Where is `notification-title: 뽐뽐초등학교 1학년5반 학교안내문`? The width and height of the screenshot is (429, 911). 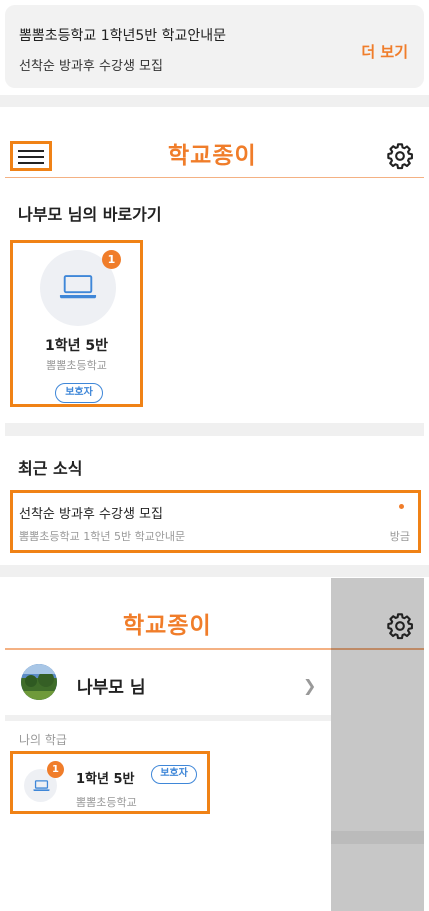 notification-title: 뽐뽐초등학교 1학년5반 학교안내문 is located at coordinates (123, 36).